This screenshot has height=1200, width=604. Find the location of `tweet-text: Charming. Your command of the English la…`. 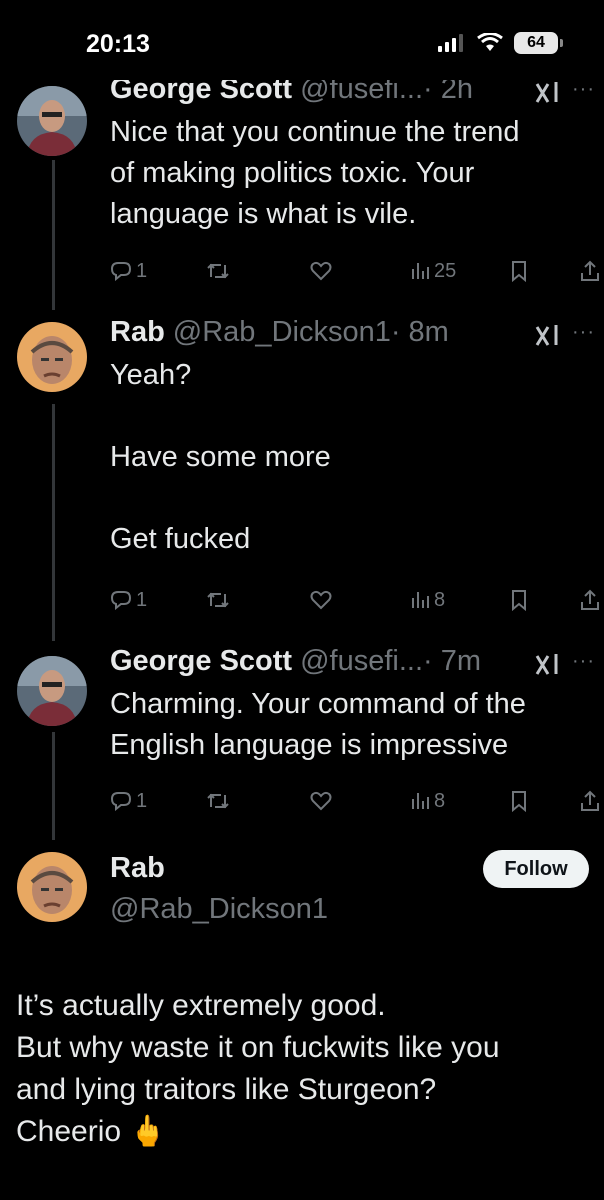

tweet-text: Charming. Your command of the English la… is located at coordinates (318, 724).